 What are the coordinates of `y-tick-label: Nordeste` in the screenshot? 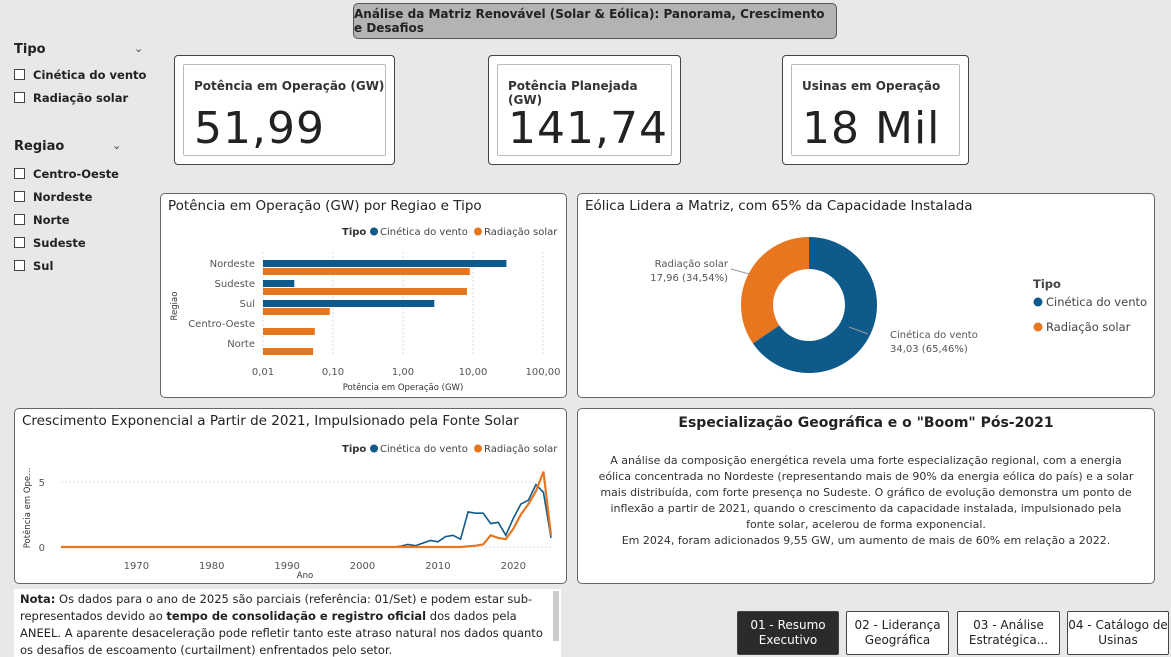 It's located at (232, 264).